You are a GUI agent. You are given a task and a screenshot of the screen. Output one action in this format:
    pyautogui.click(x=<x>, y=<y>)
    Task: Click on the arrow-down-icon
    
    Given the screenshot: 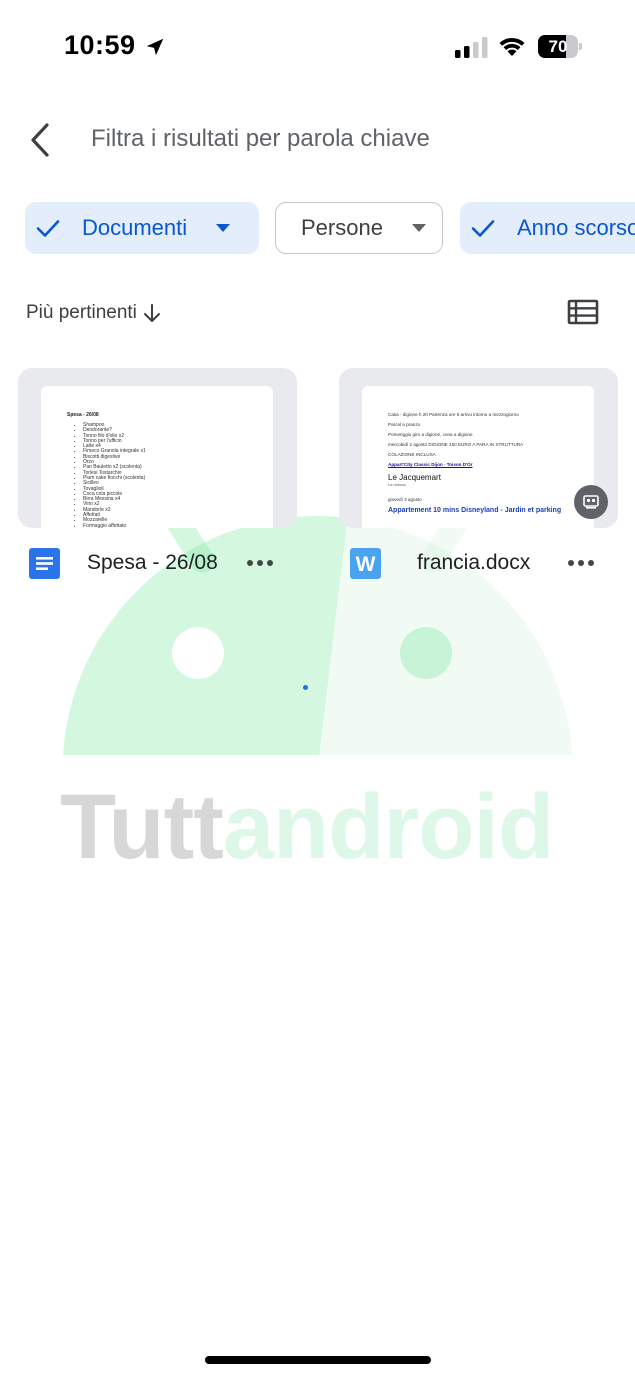 What is the action you would take?
    pyautogui.click(x=151, y=313)
    